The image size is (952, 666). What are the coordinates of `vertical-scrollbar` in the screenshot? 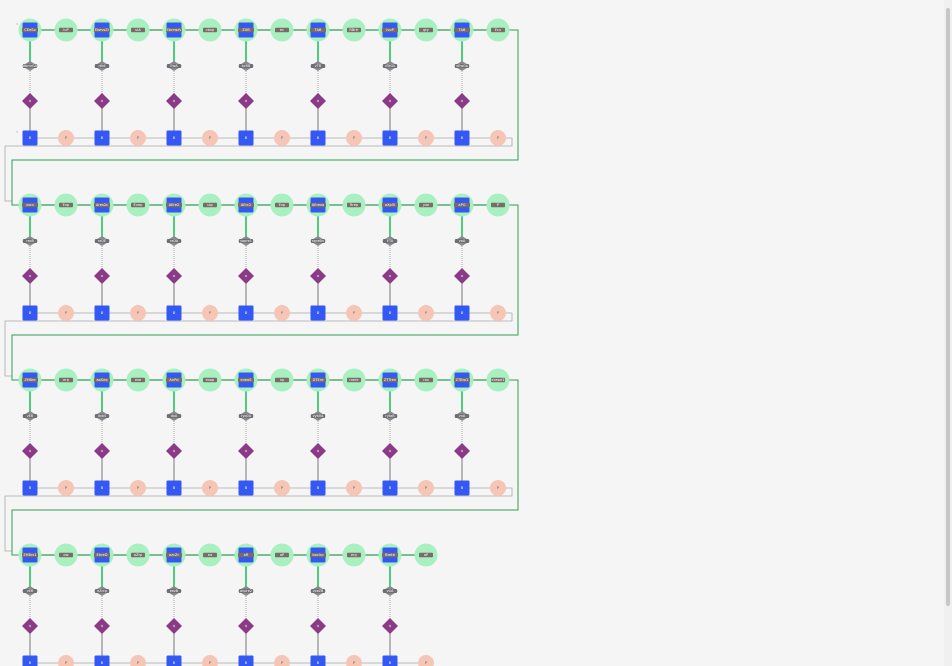 It's located at (948, 333).